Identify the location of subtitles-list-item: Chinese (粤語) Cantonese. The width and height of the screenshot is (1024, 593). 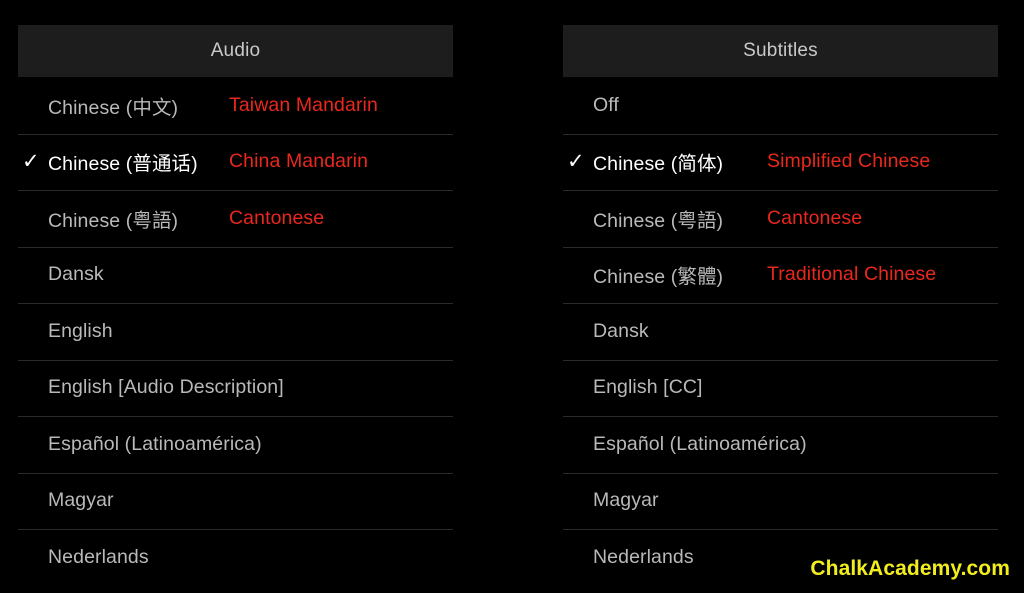
(780, 218).